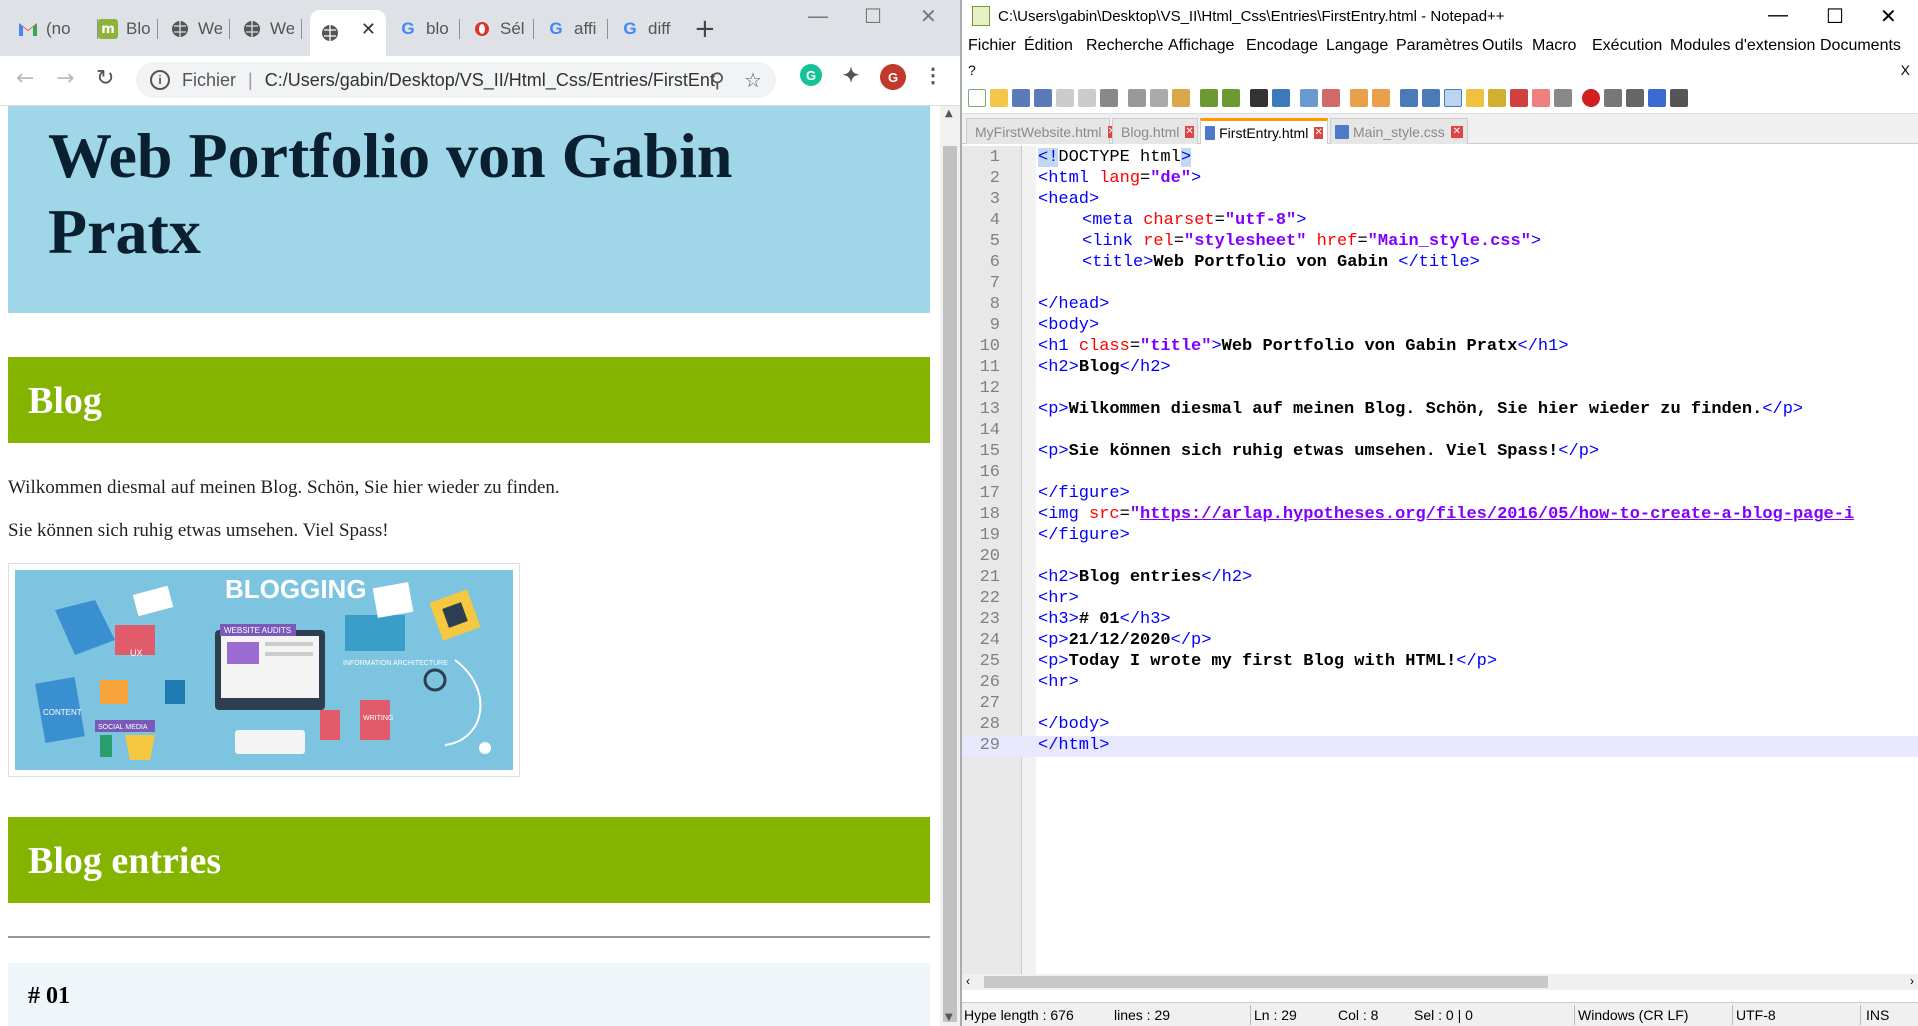  What do you see at coordinates (65, 78) in the screenshot?
I see `forward-icon: →` at bounding box center [65, 78].